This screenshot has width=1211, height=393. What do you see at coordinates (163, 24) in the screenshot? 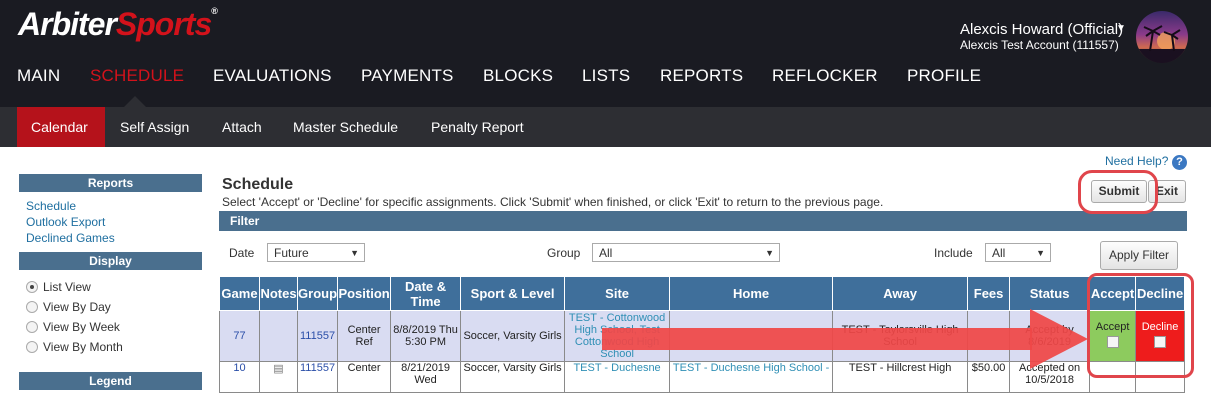
I see `logo-text-sports: Sports` at bounding box center [163, 24].